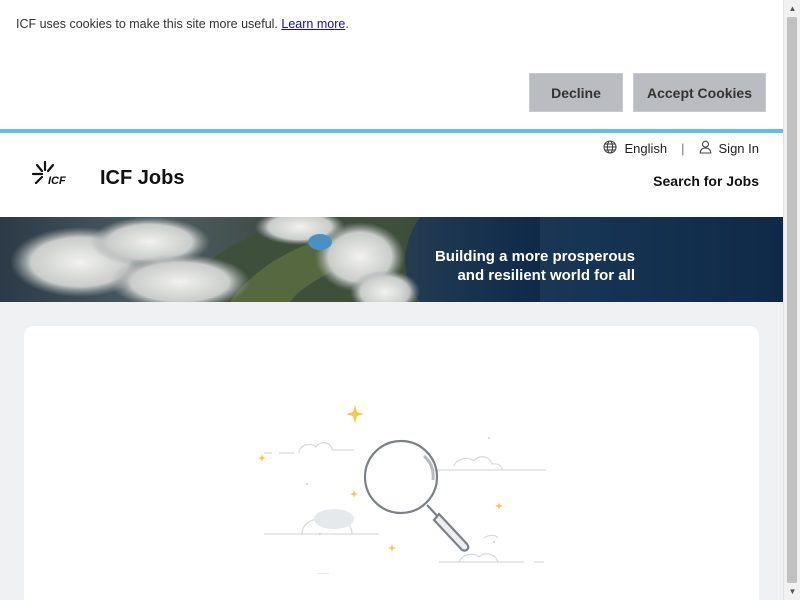 Image resolution: width=800 pixels, height=600 pixels. What do you see at coordinates (610, 148) in the screenshot?
I see `globe-icon` at bounding box center [610, 148].